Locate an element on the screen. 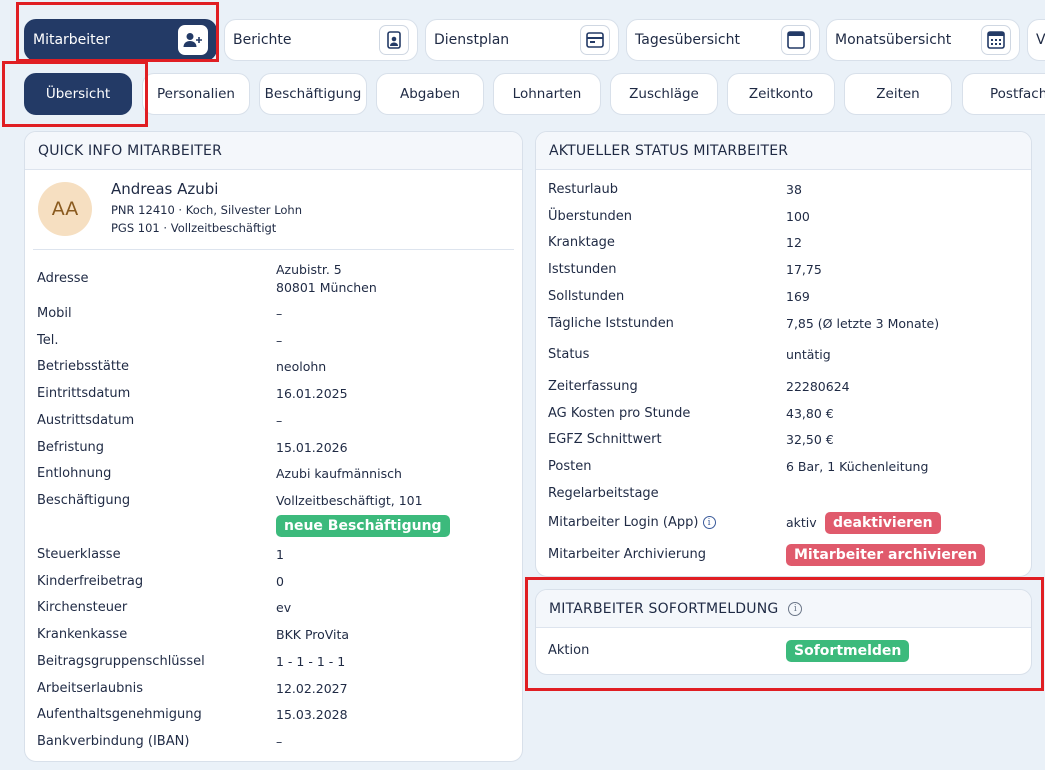 The width and height of the screenshot is (1045, 770). field-label: Kranktage is located at coordinates (581, 243).